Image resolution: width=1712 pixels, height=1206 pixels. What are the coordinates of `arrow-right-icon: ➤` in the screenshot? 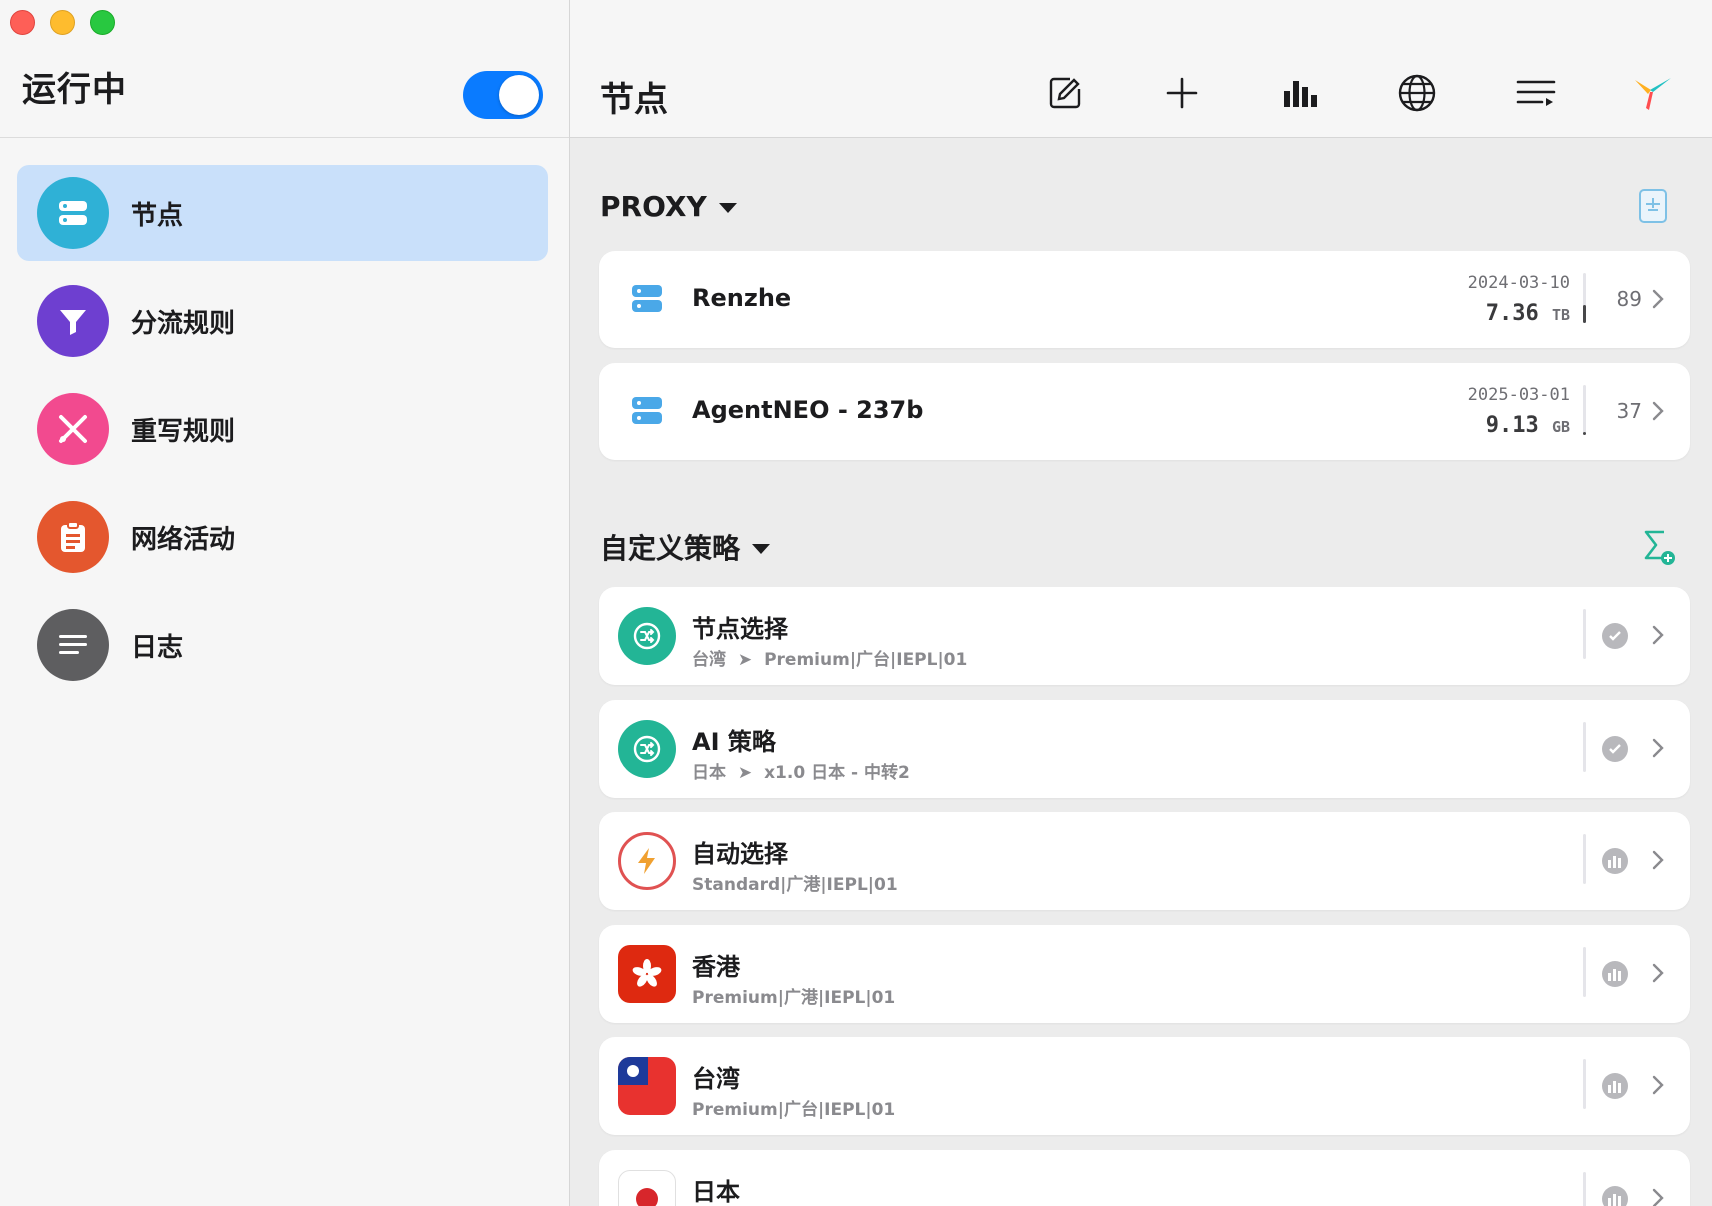 It's located at (745, 773).